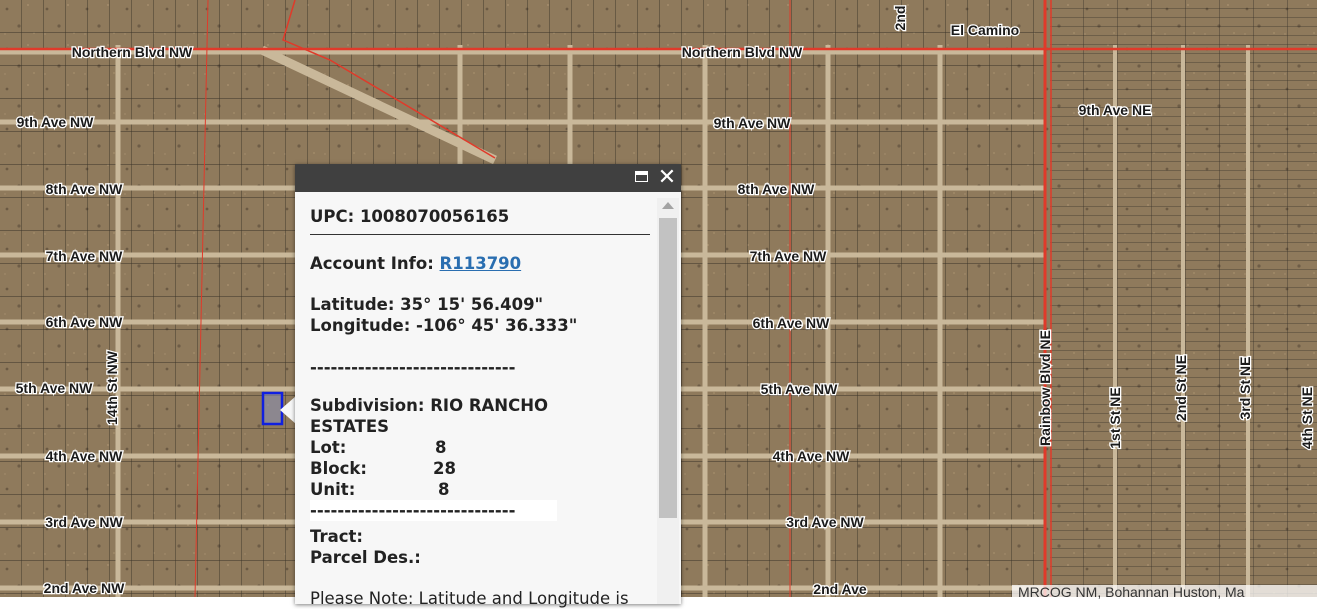 This screenshot has width=1317, height=609. What do you see at coordinates (840, 589) in the screenshot?
I see `street-label: 2nd Ave` at bounding box center [840, 589].